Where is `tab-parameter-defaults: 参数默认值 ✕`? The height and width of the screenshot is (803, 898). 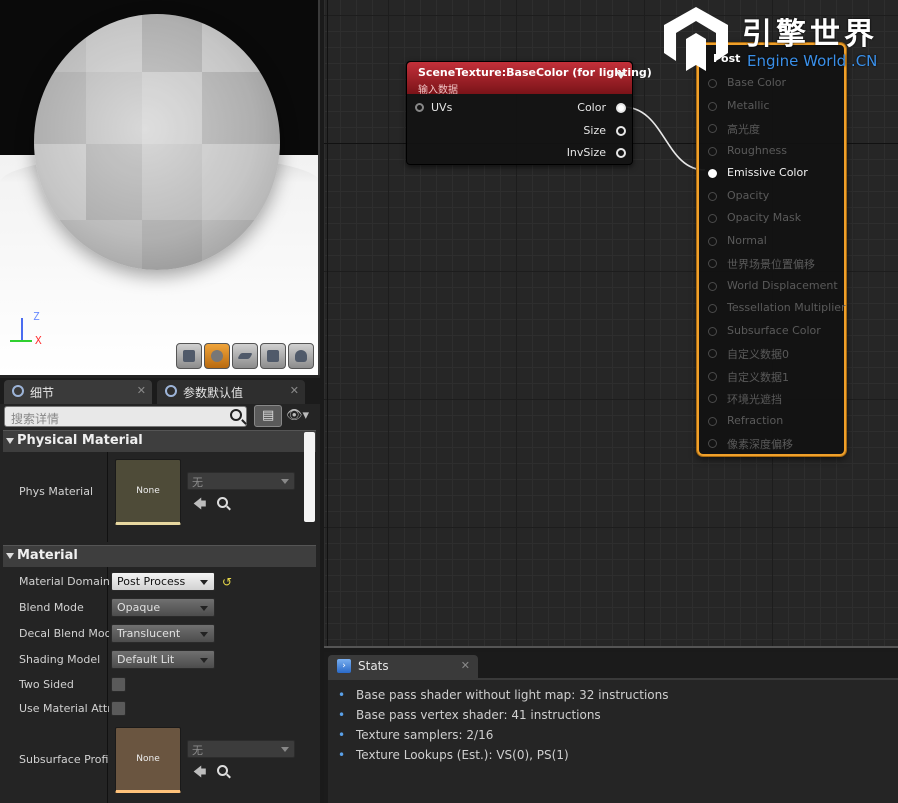
tab-parameter-defaults: 参数默认值 ✕ is located at coordinates (231, 392).